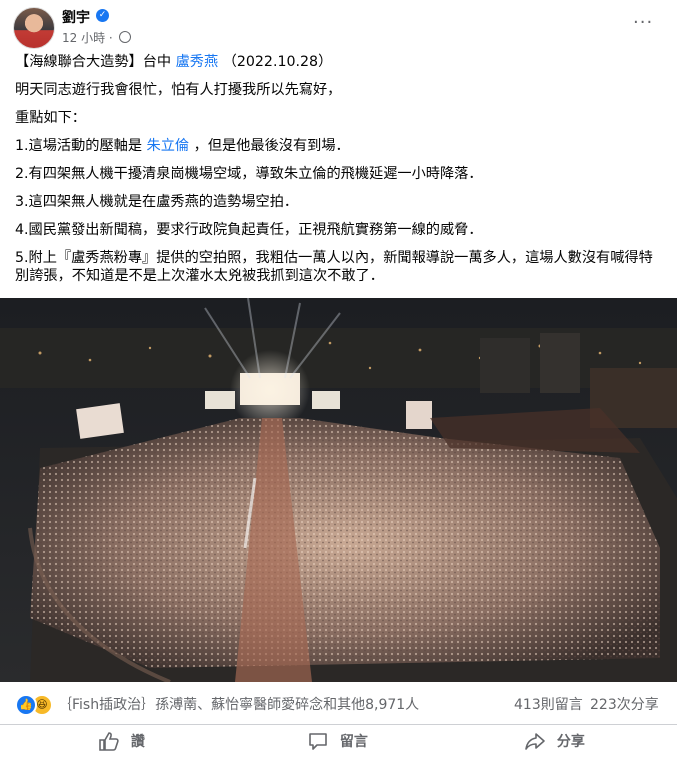 Image resolution: width=677 pixels, height=763 pixels. What do you see at coordinates (81, 146) in the screenshot?
I see `item1-text: 1.這場活動的壓軸是` at bounding box center [81, 146].